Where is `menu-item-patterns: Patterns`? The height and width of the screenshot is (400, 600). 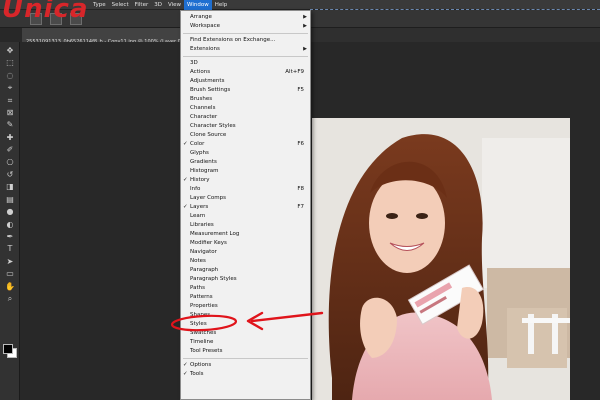
menu-item-patterns: Patterns is located at coordinates (245, 297).